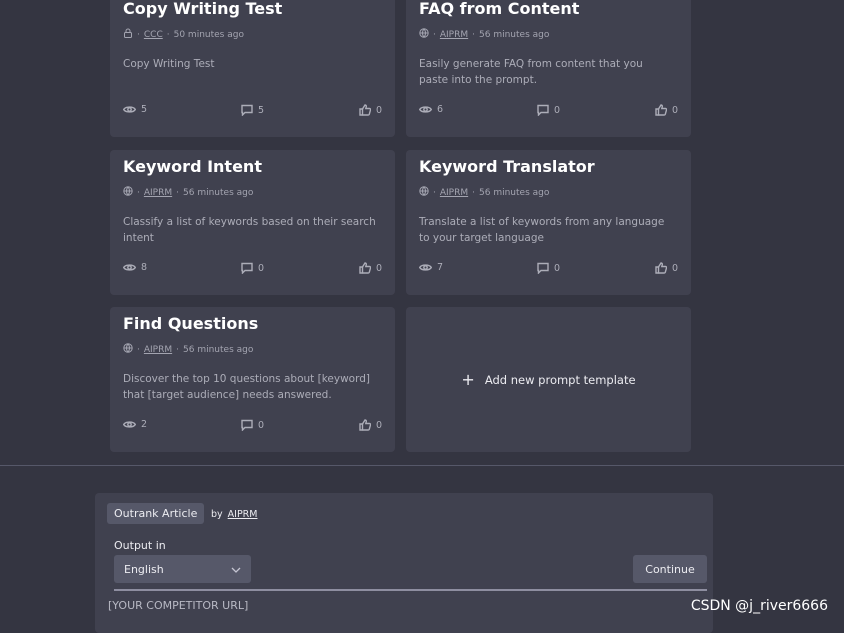 The image size is (844, 633). What do you see at coordinates (208, 34) in the screenshot?
I see `card-time: 50 minutes ago` at bounding box center [208, 34].